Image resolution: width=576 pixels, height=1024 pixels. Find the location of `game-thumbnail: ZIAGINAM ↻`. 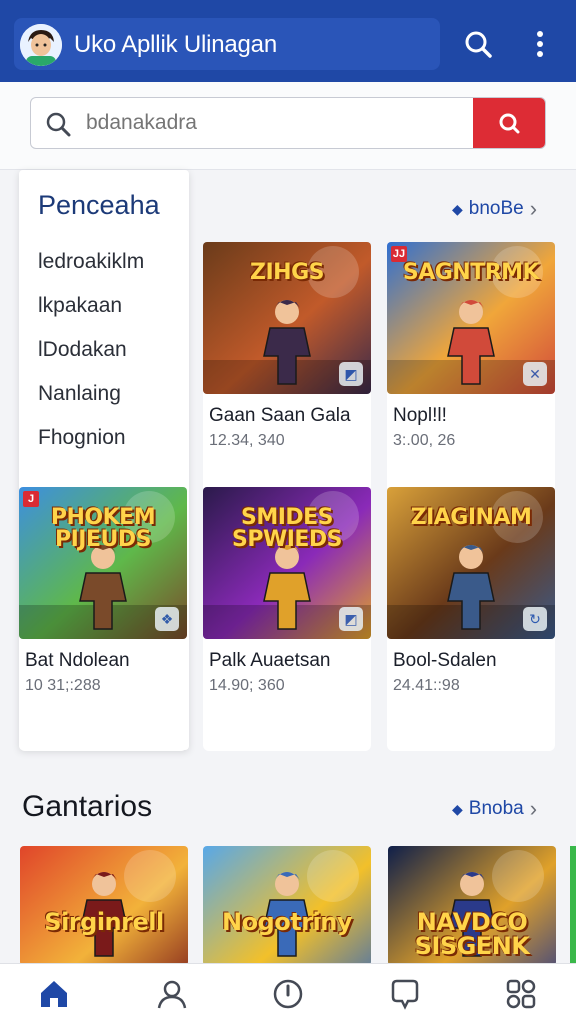

game-thumbnail: ZIAGINAM ↻ is located at coordinates (471, 563).